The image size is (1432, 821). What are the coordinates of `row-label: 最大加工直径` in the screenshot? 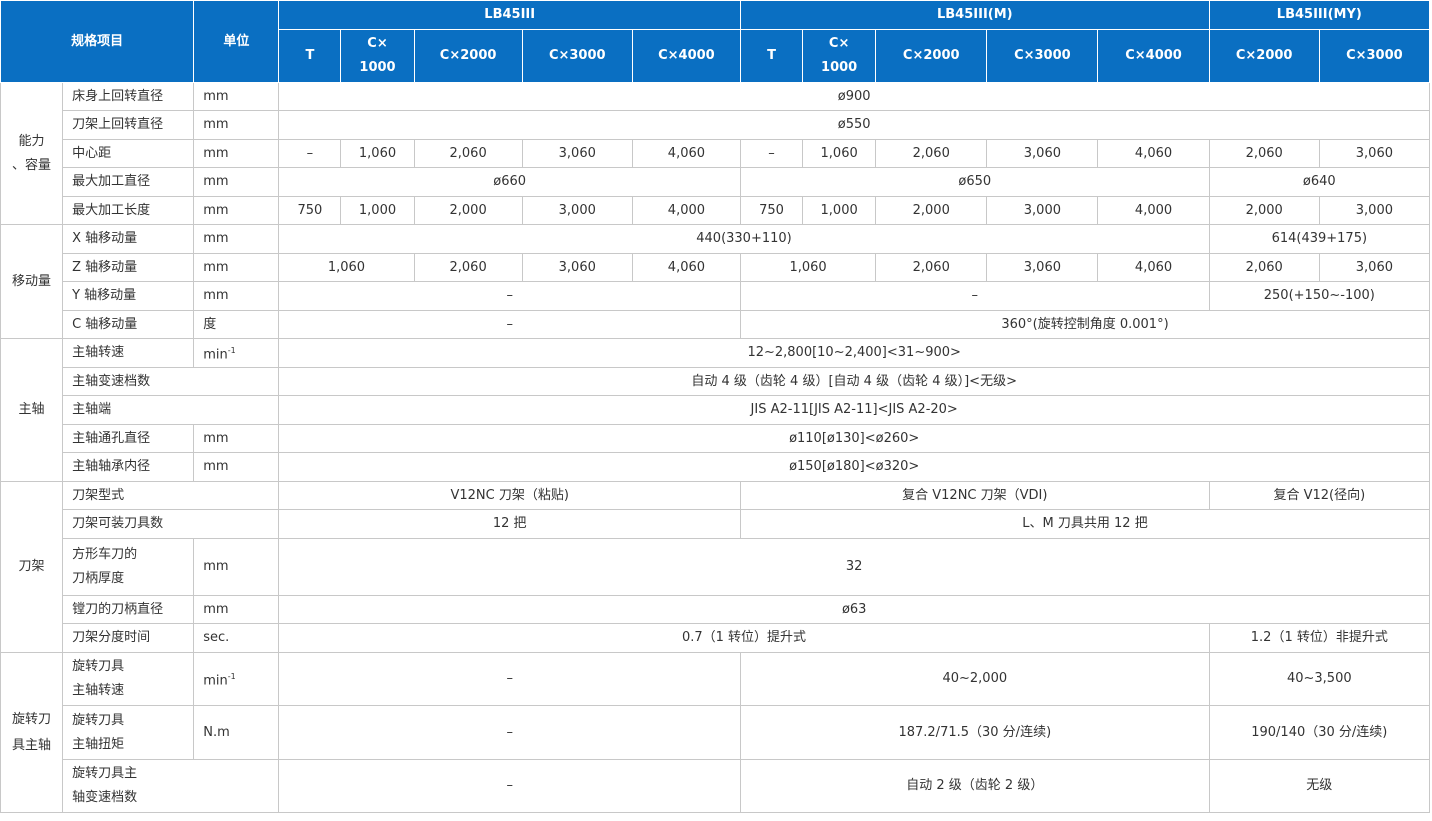 It's located at (128, 182).